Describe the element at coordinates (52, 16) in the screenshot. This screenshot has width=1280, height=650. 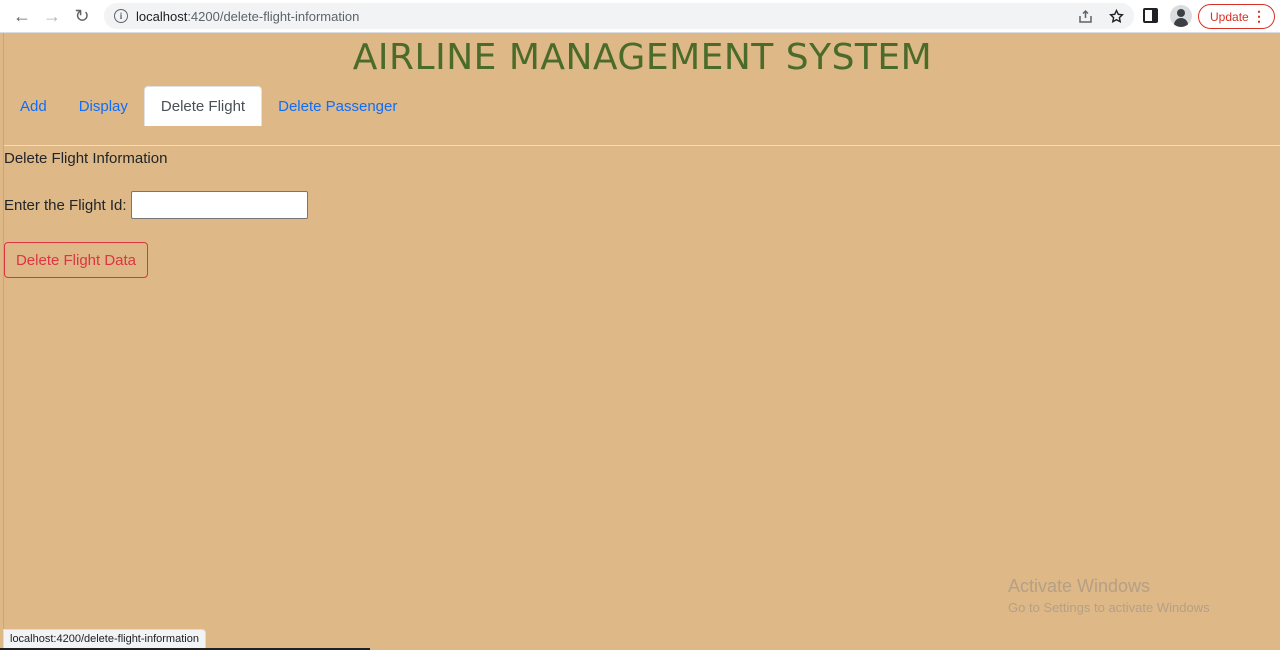
I see `forward-arrow-icon: →` at that location.